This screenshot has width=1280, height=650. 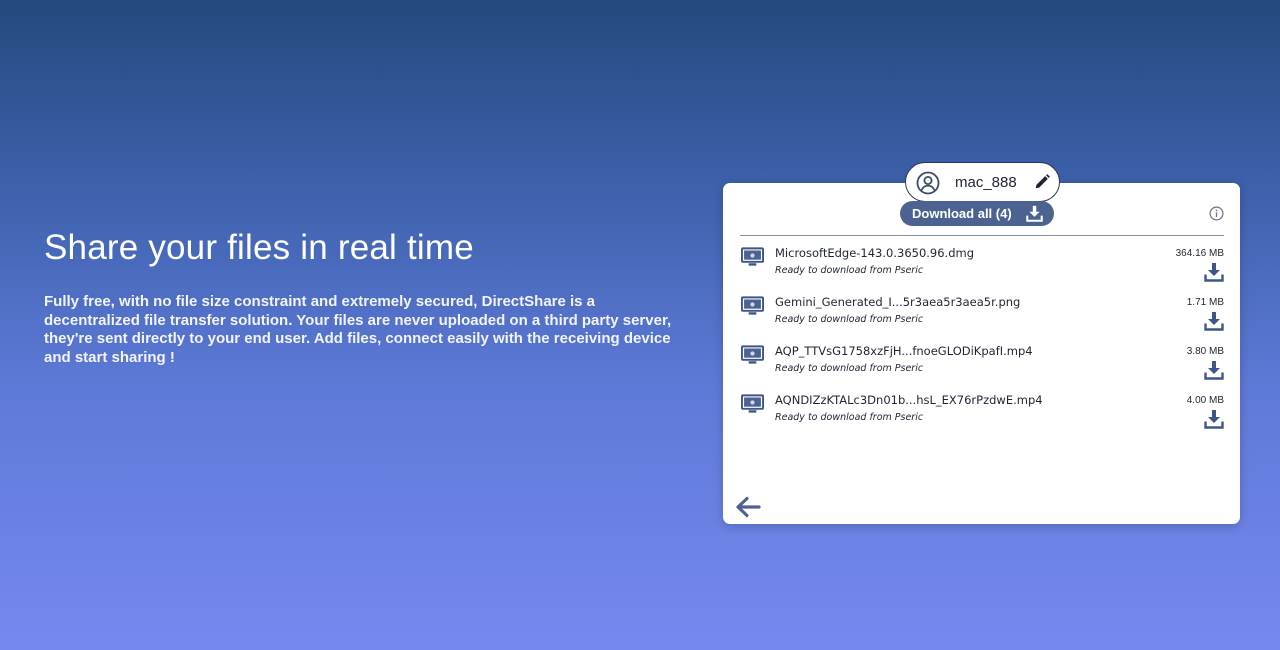 I want to click on header-divider, so click(x=982, y=235).